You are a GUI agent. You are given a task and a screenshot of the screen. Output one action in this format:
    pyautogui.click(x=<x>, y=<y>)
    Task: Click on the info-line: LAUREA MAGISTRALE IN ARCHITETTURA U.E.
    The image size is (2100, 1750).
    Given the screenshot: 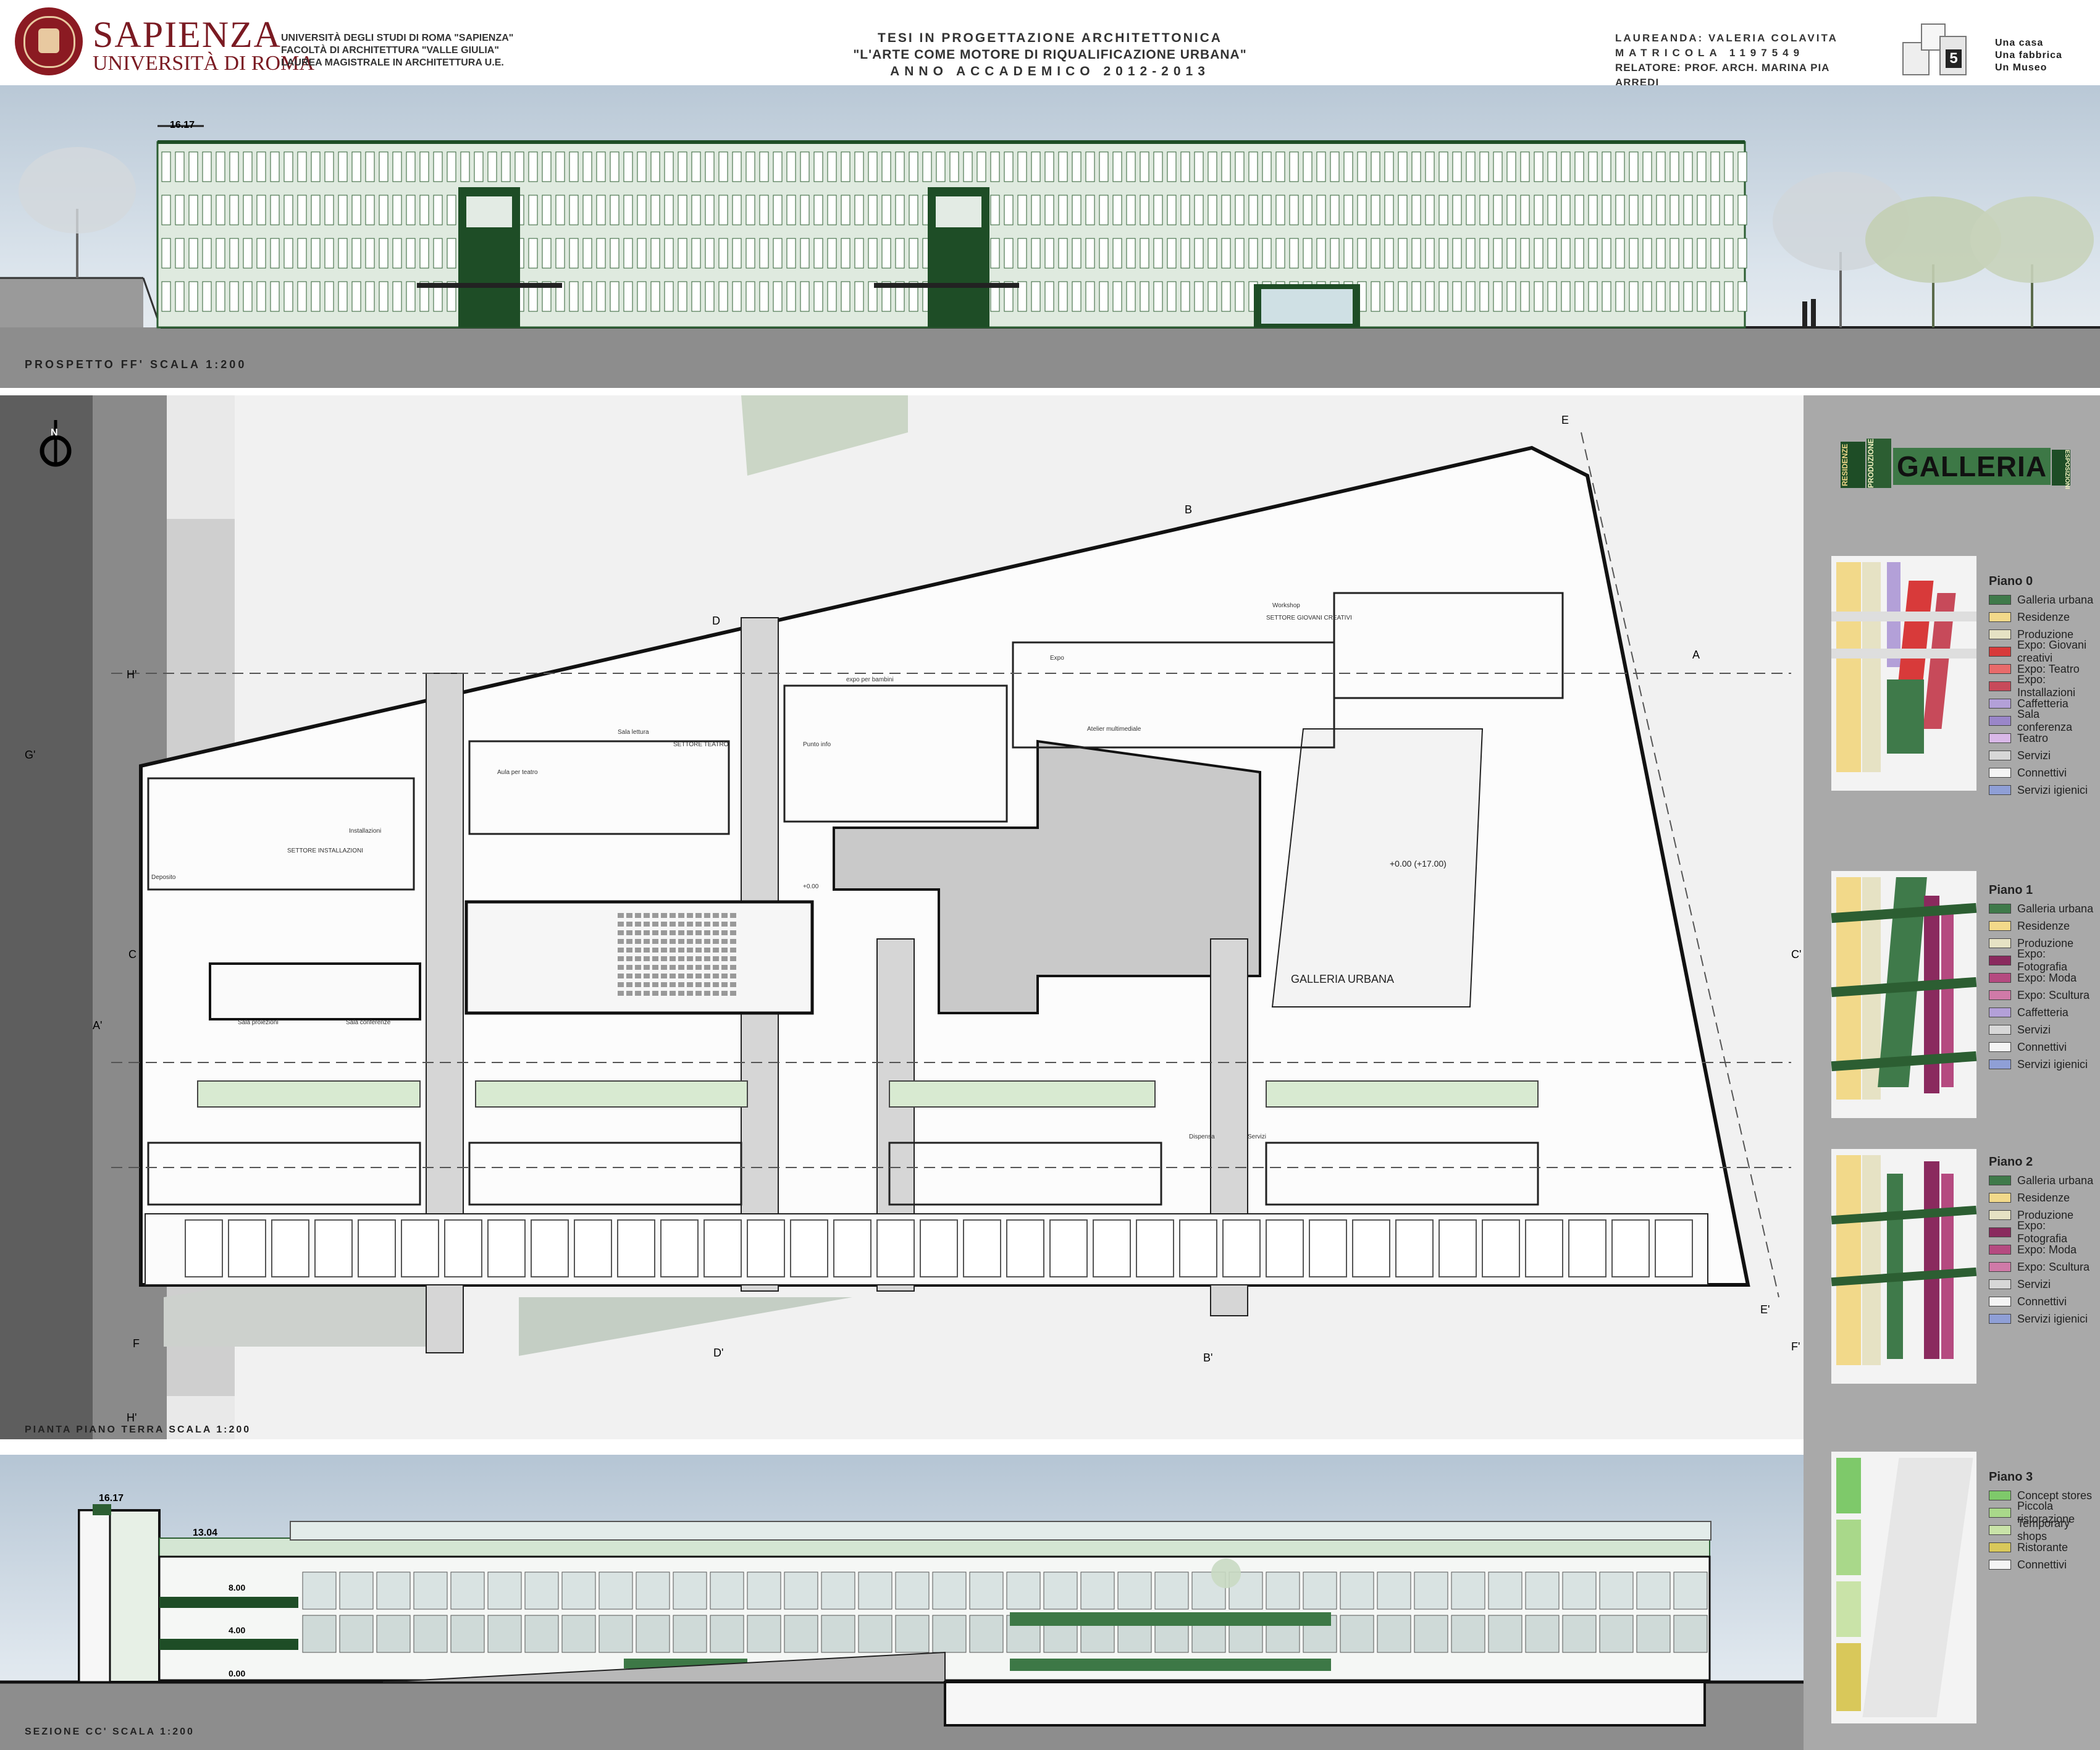 What is the action you would take?
    pyautogui.click(x=392, y=62)
    